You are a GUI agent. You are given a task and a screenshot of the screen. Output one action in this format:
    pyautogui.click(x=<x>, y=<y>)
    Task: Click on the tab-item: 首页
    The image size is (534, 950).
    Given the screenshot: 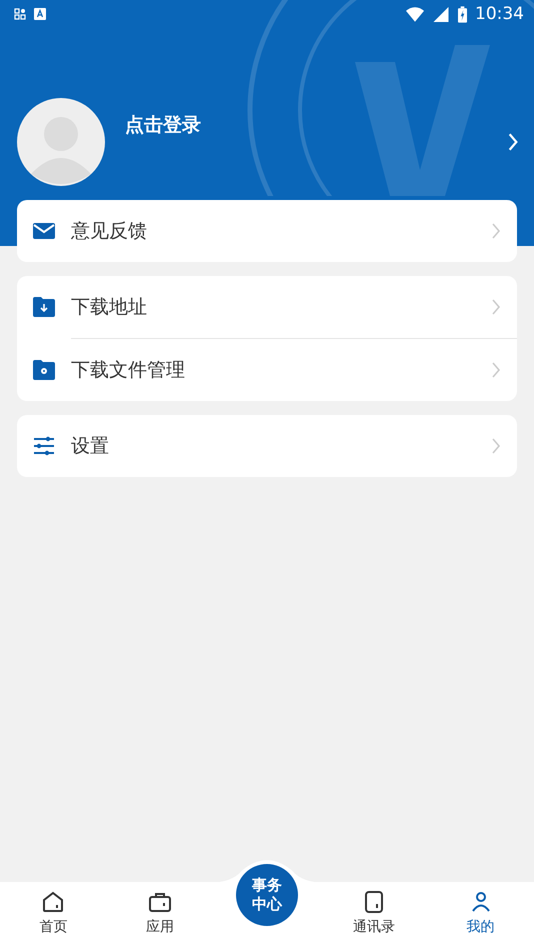 What is the action you would take?
    pyautogui.click(x=53, y=916)
    